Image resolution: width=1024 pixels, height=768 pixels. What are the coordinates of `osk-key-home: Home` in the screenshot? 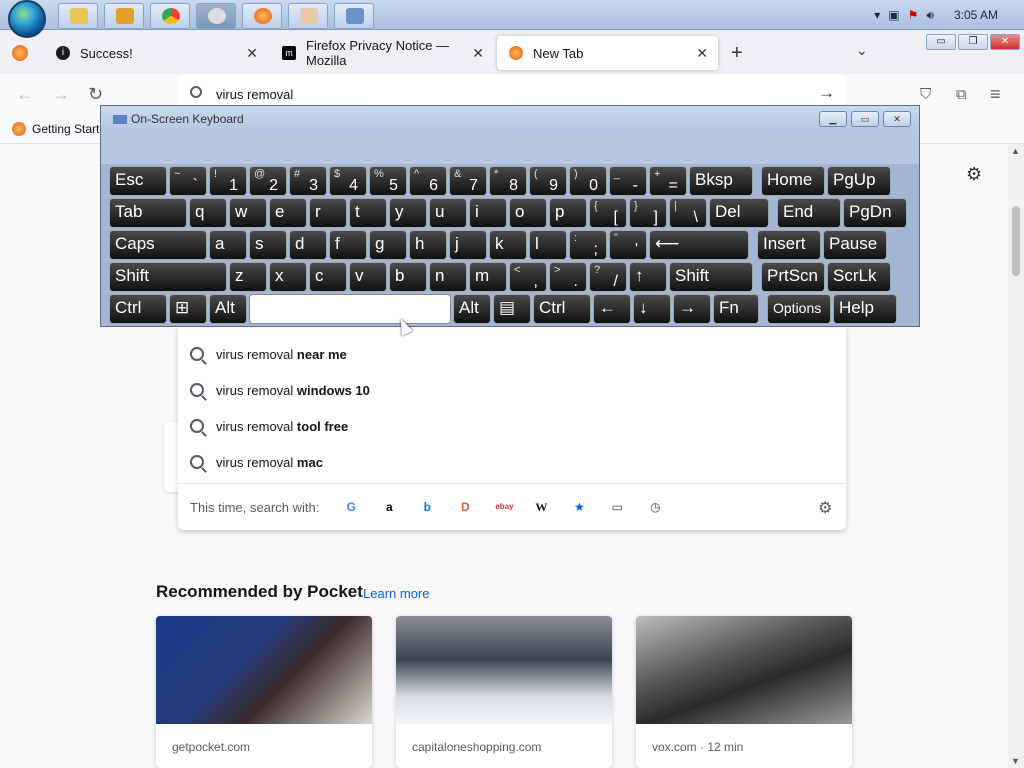 It's located at (793, 181).